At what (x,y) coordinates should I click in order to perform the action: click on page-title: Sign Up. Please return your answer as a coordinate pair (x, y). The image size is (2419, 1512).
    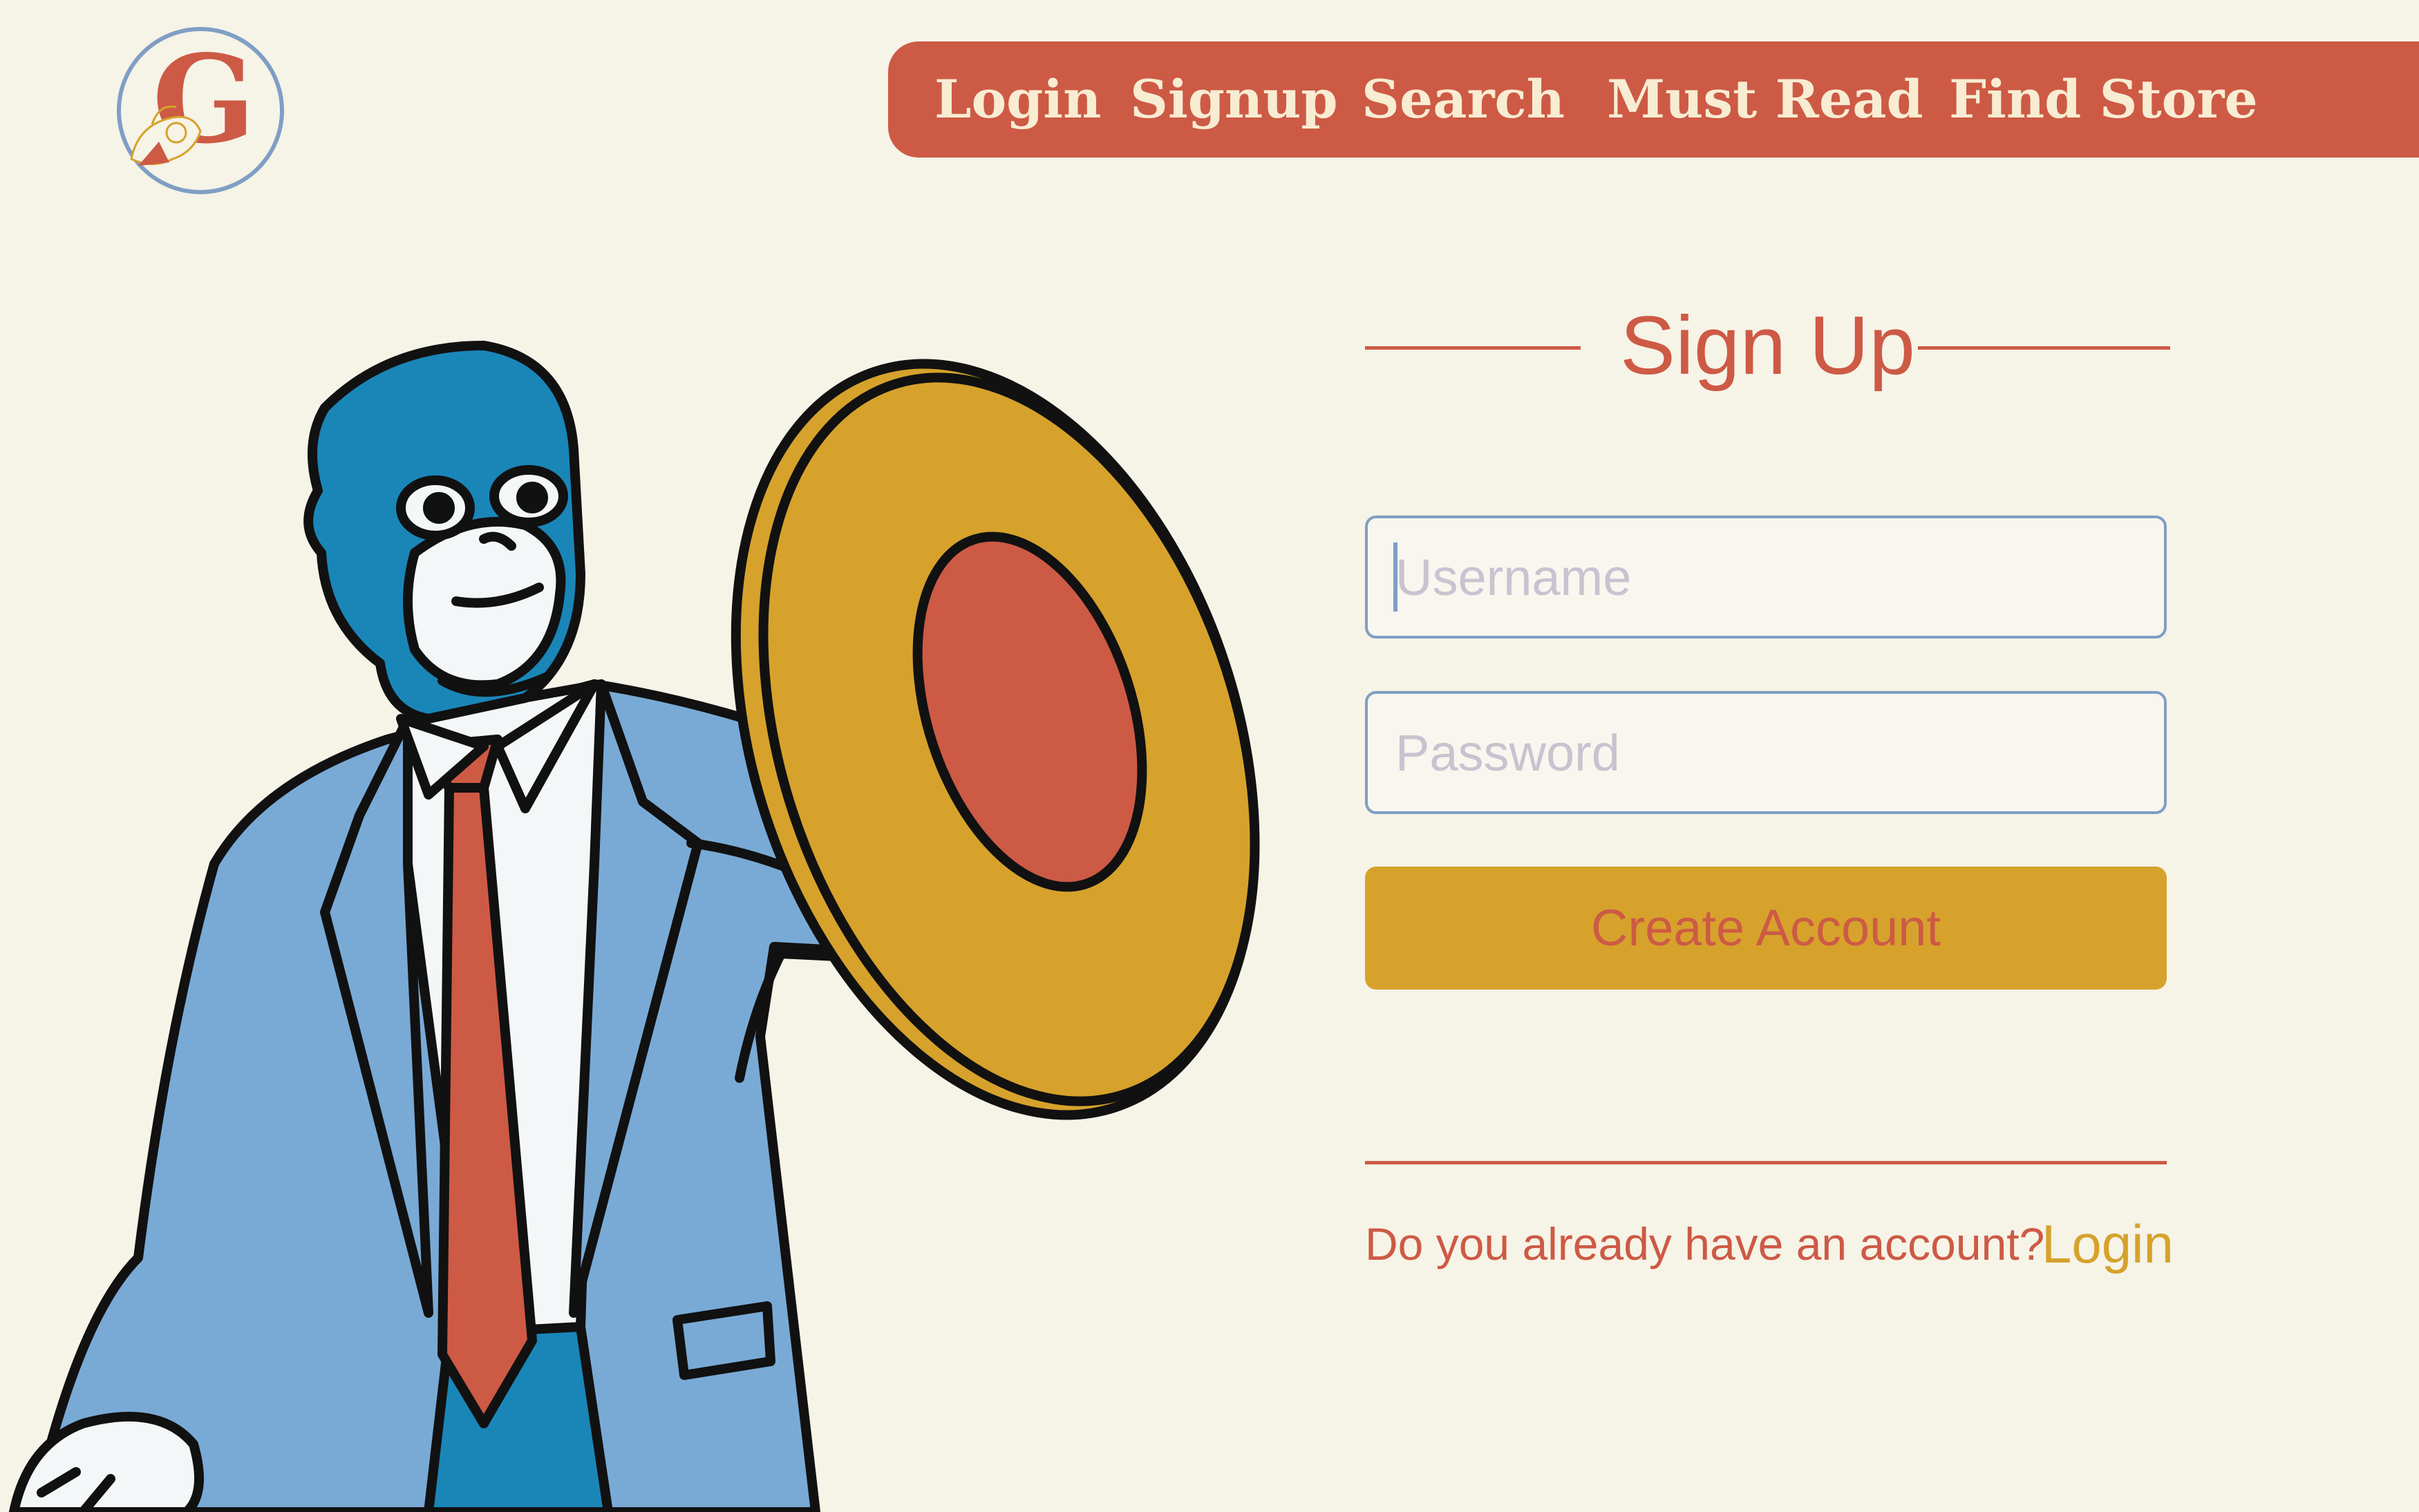
    Looking at the image, I should click on (1768, 345).